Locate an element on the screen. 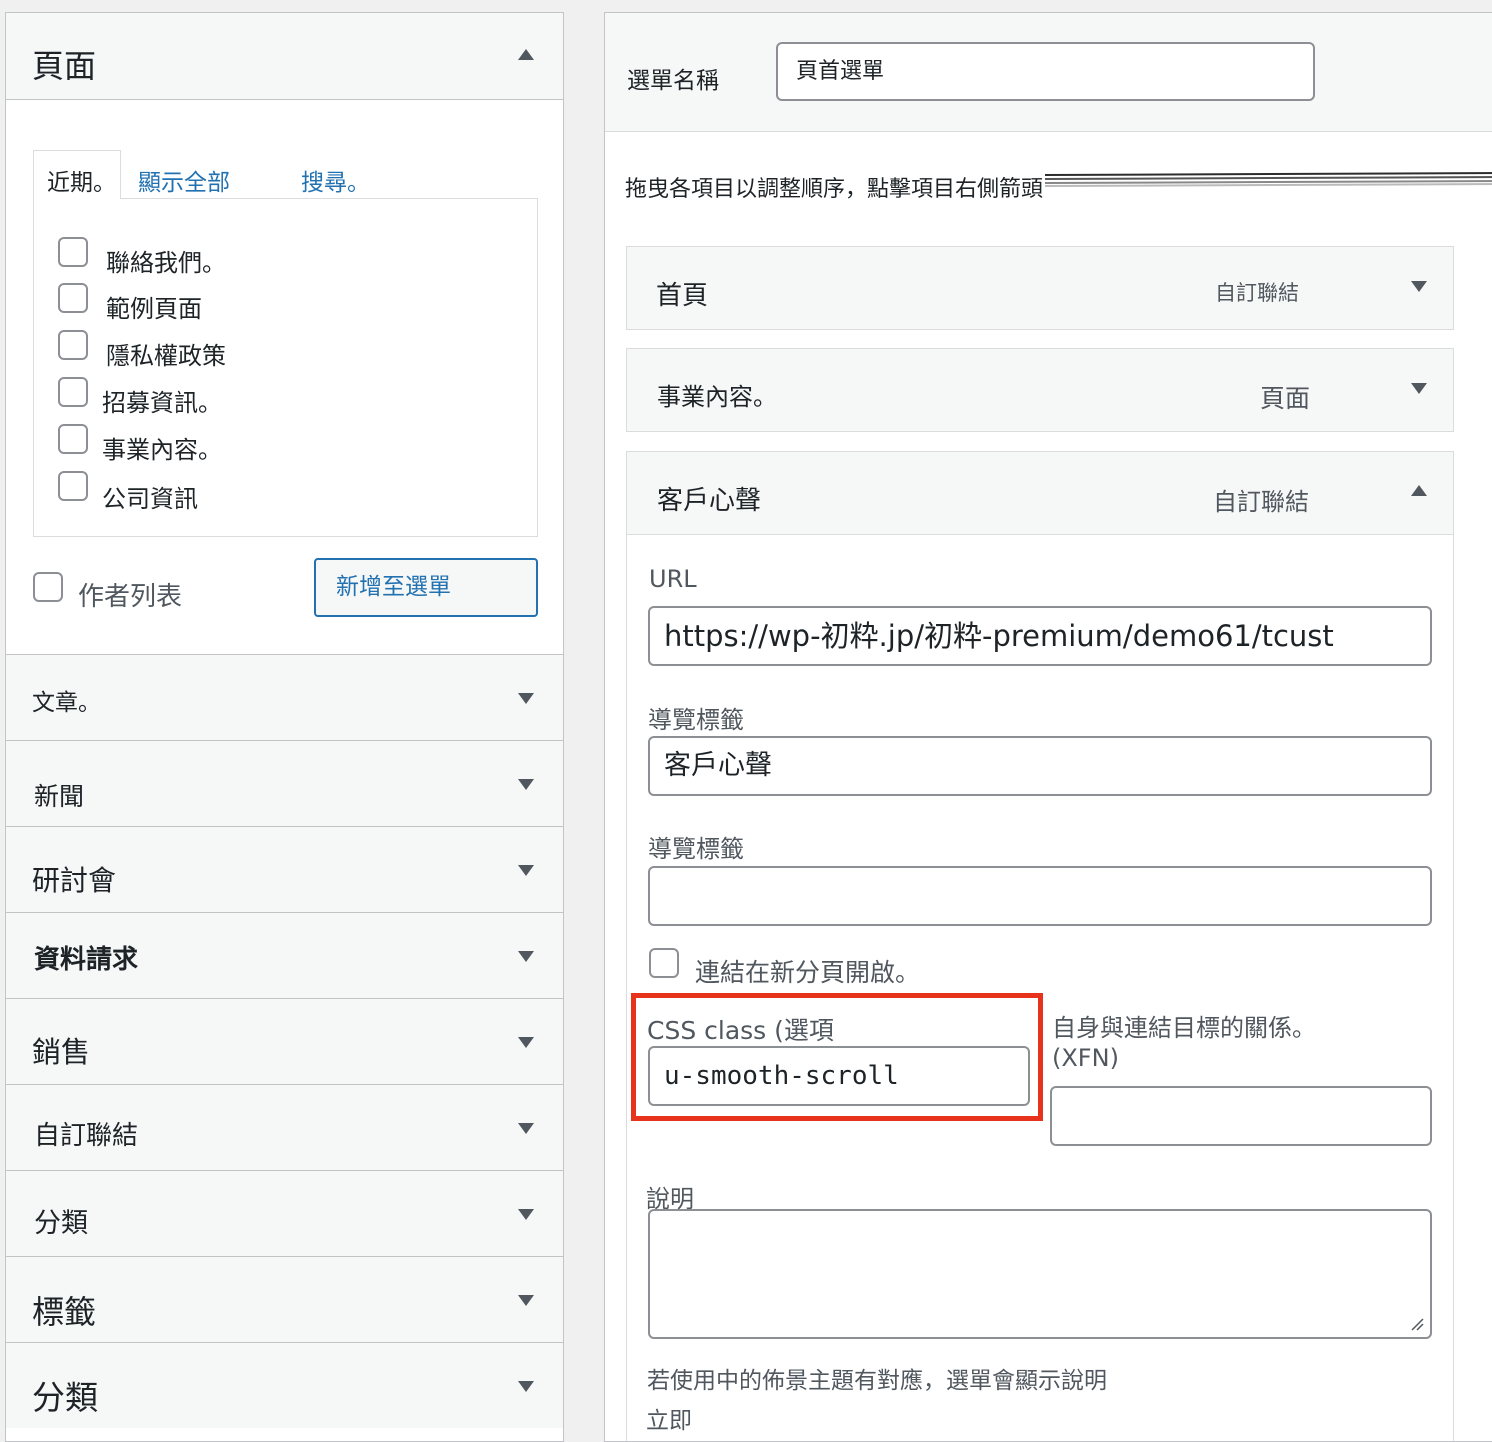  menu-item-title: 事業內容。 is located at coordinates (717, 397).